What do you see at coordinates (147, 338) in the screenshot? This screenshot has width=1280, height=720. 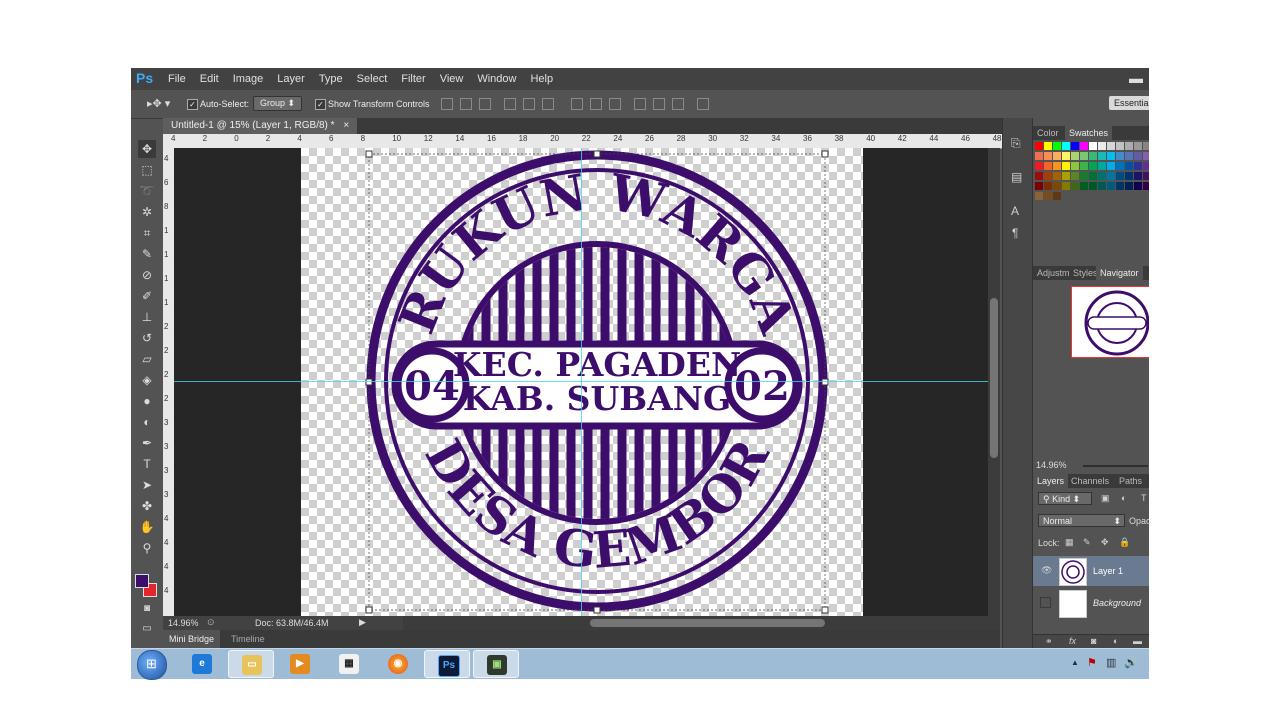 I see `history-brush-tool-icon: ↺` at bounding box center [147, 338].